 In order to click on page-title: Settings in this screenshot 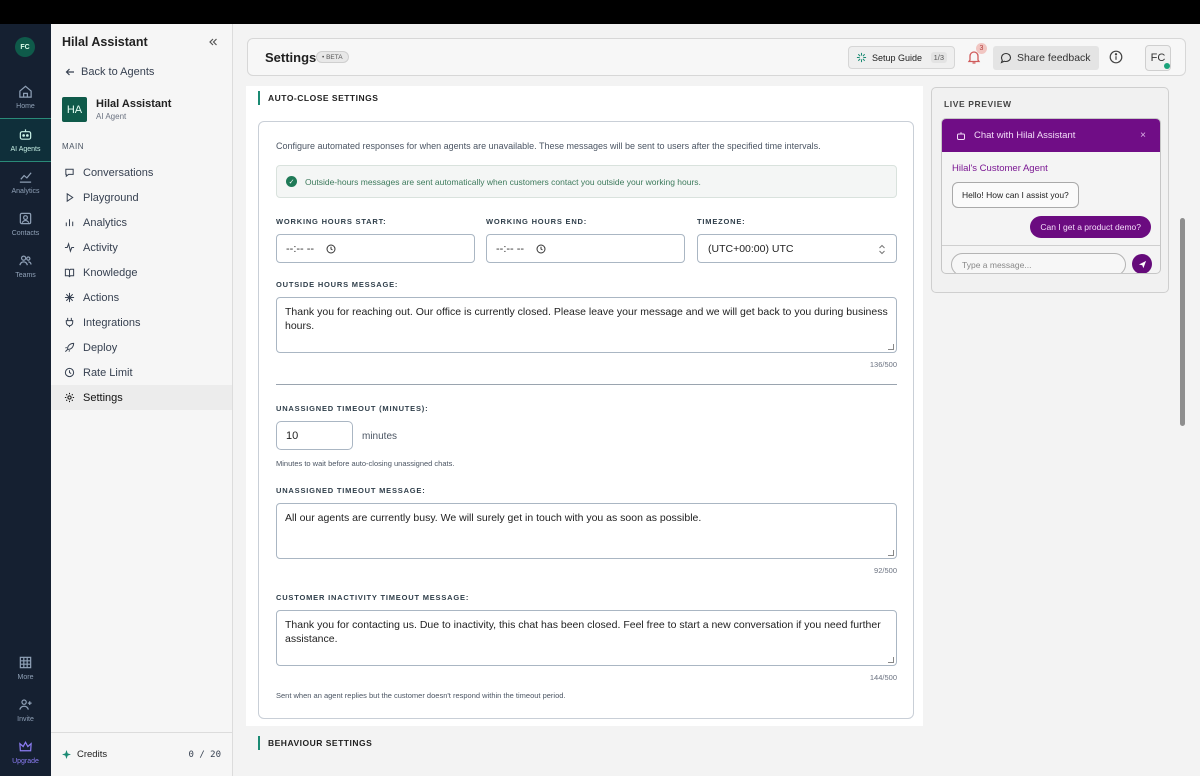, I will do `click(291, 57)`.